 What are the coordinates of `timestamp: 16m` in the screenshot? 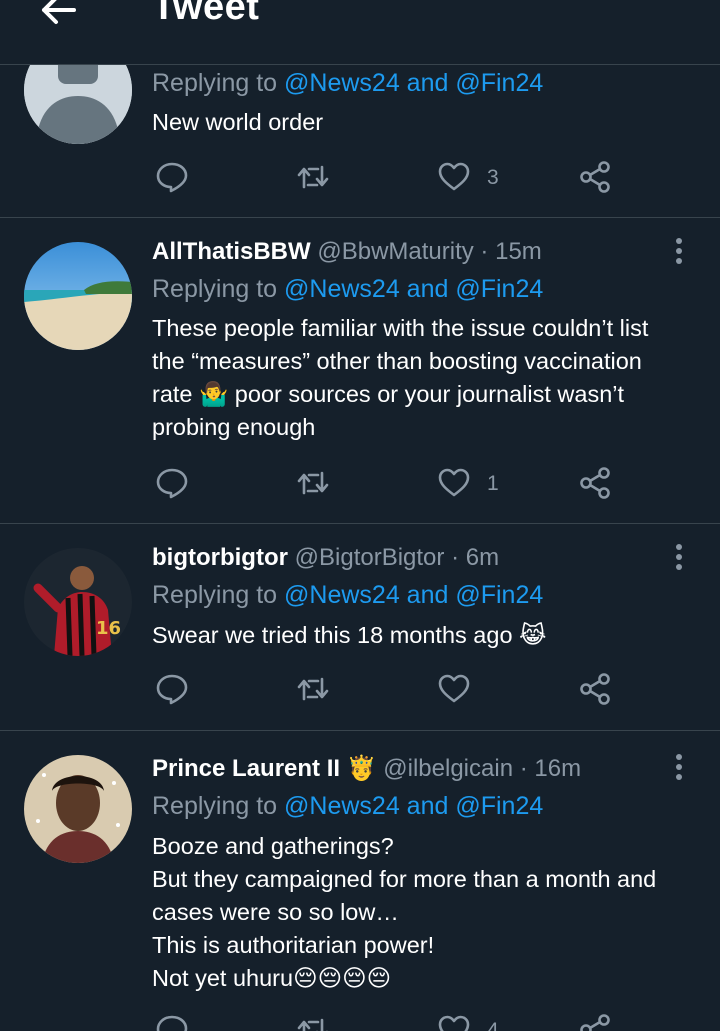 It's located at (557, 768).